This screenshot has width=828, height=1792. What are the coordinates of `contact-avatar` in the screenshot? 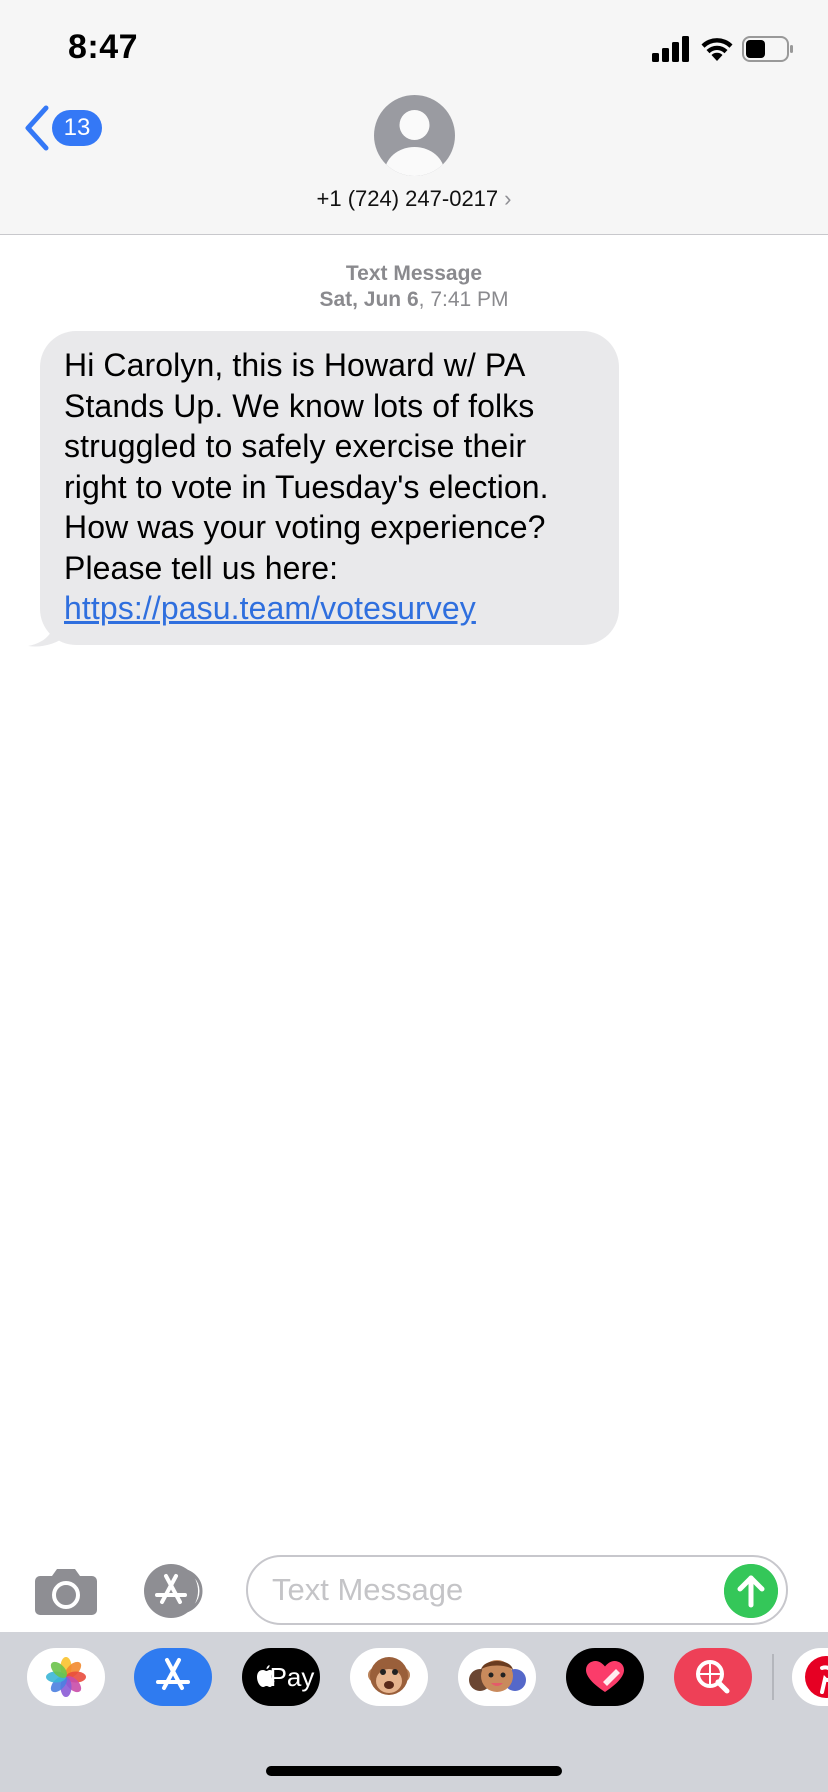 It's located at (414, 135).